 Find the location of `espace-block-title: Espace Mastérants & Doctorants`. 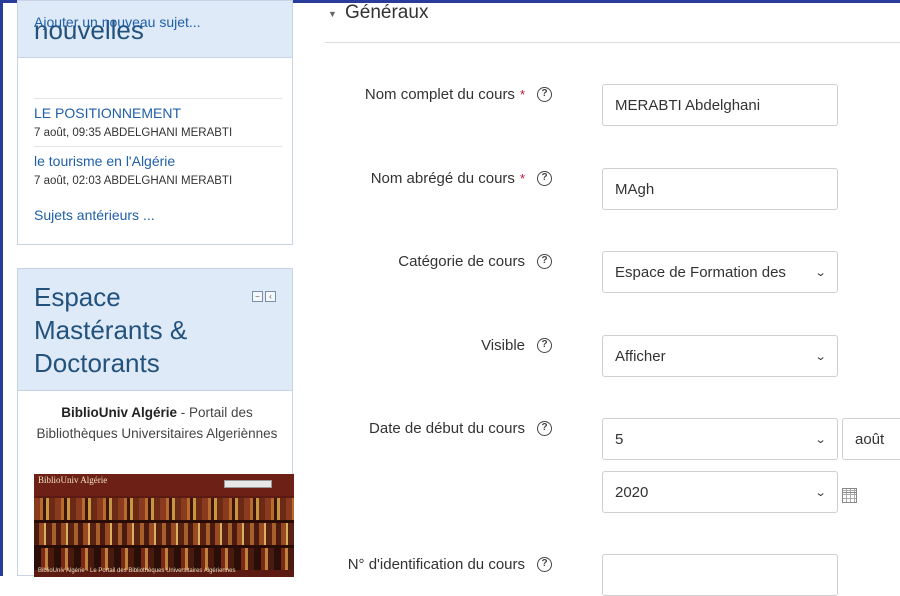

espace-block-title: Espace Mastérants & Doctorants is located at coordinates (111, 330).